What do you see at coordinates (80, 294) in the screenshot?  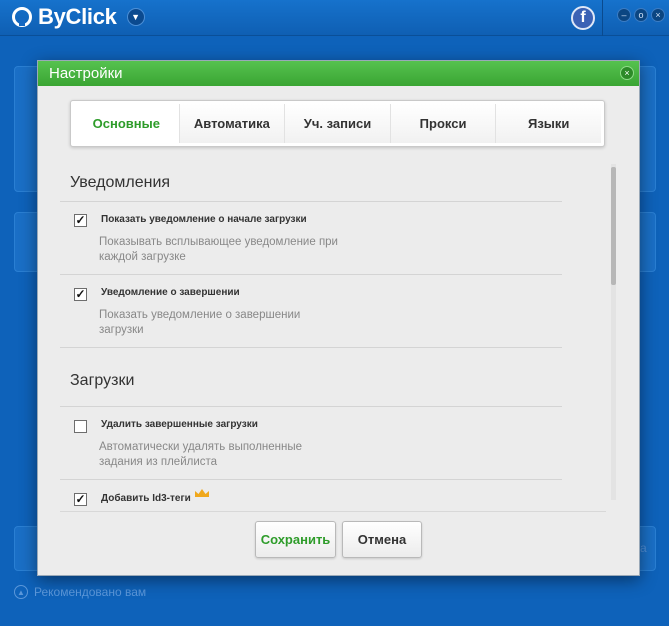 I see `complete-notification-checkbox: ✓` at bounding box center [80, 294].